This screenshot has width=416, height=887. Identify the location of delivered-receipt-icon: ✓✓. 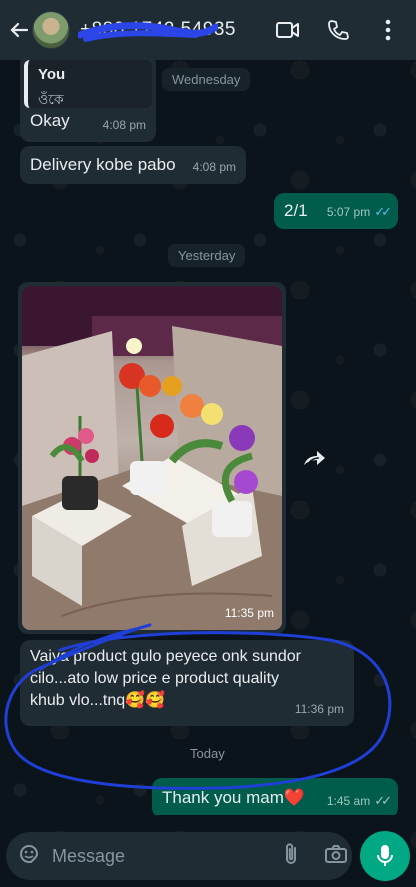
(383, 800).